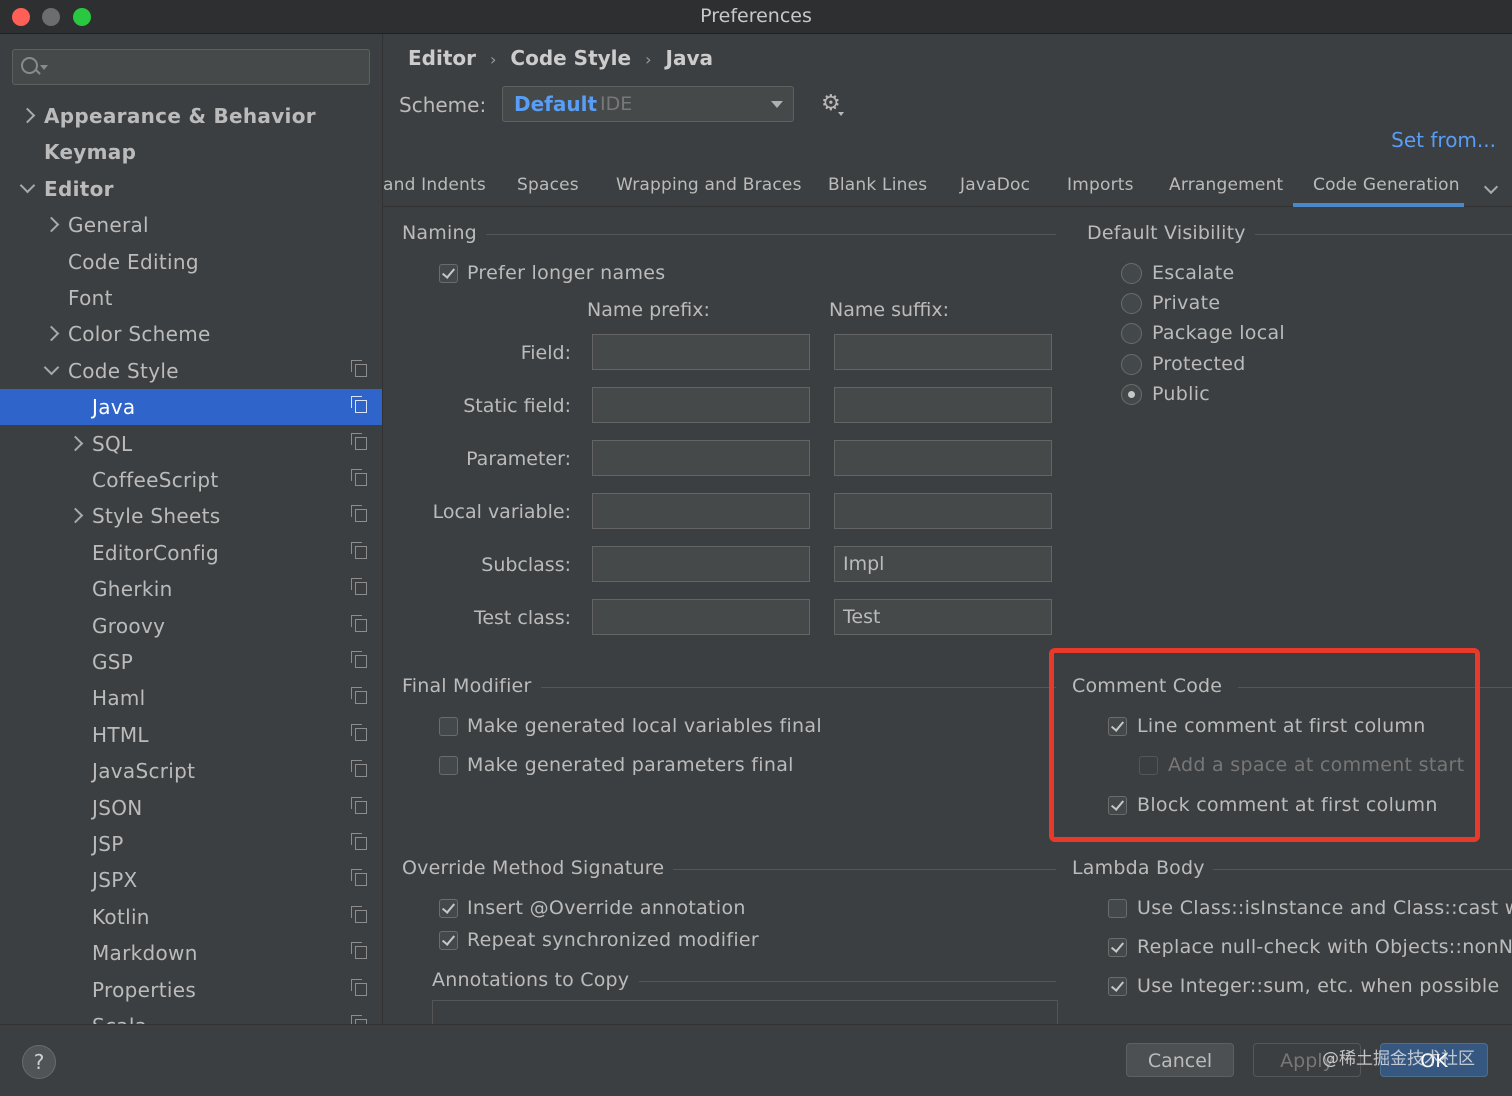 This screenshot has height=1096, width=1512. Describe the element at coordinates (1131, 364) in the screenshot. I see `visibility-protected-radio` at that location.